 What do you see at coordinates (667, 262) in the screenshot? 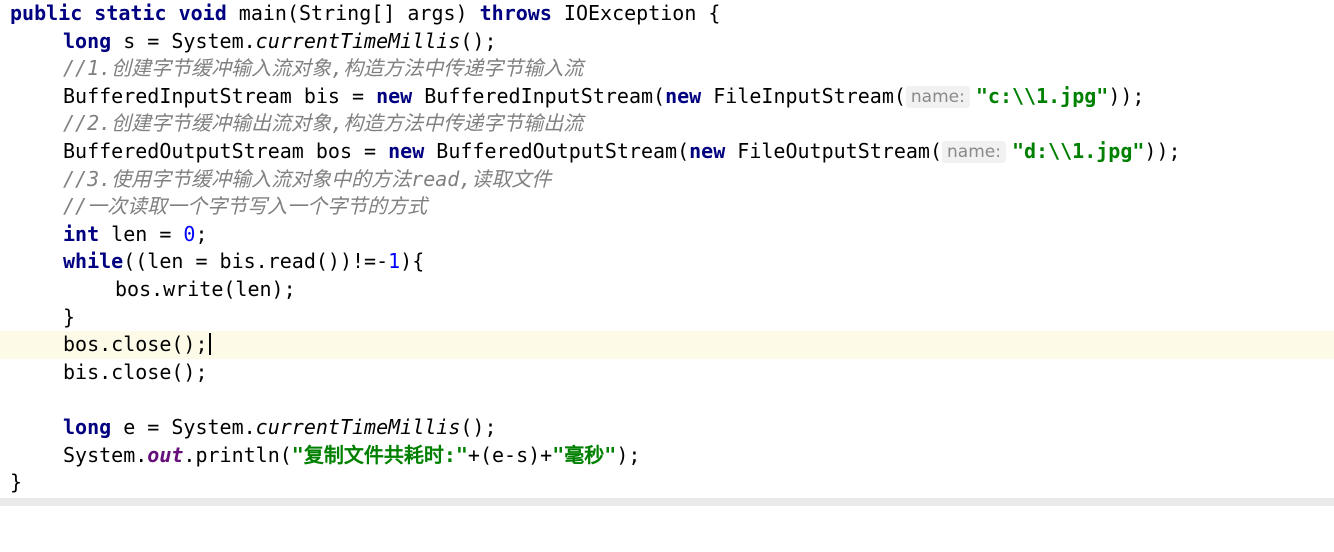
I see `code-line: while((len = bis.read())!=-1){` at bounding box center [667, 262].